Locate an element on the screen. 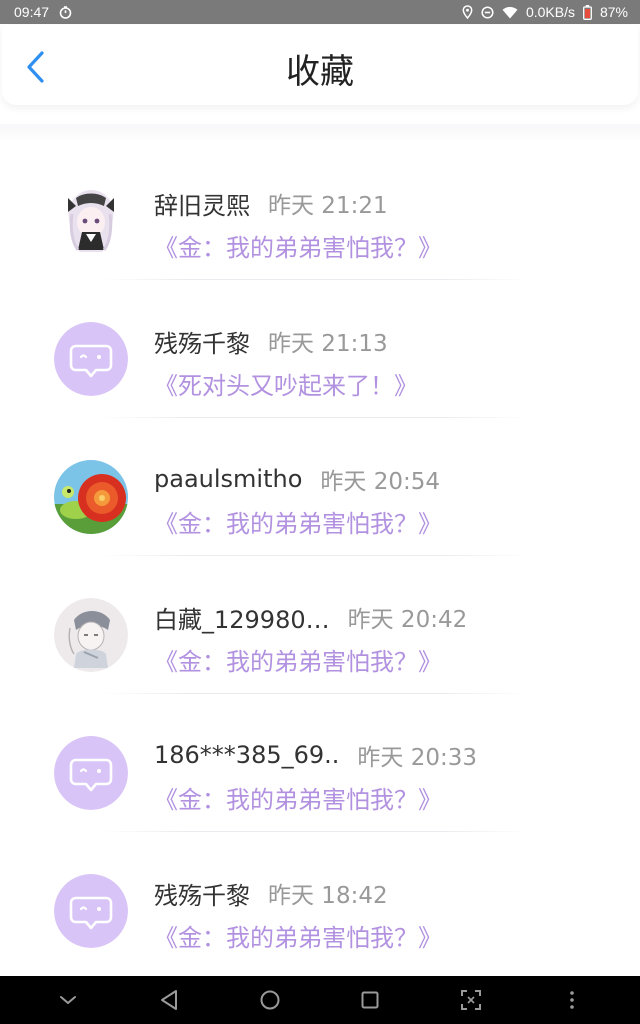 This screenshot has height=1024, width=640. more-vertical-icon is located at coordinates (572, 1000).